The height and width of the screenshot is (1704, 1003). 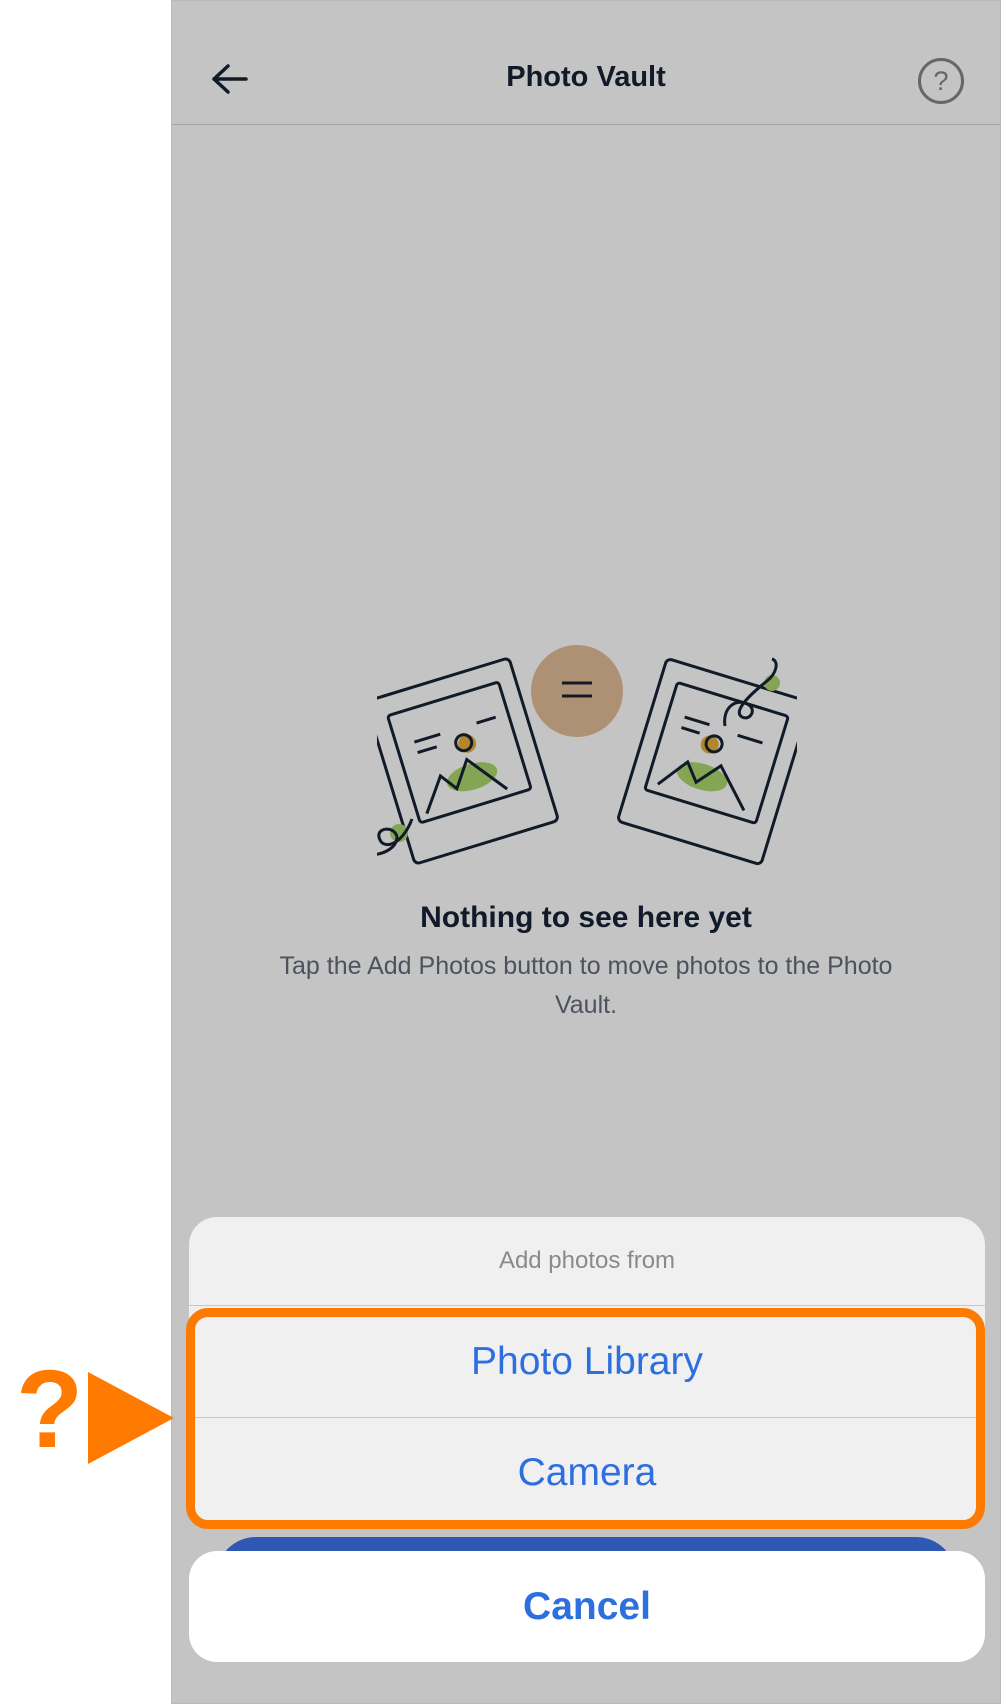 I want to click on highlight-box, so click(x=585, y=1418).